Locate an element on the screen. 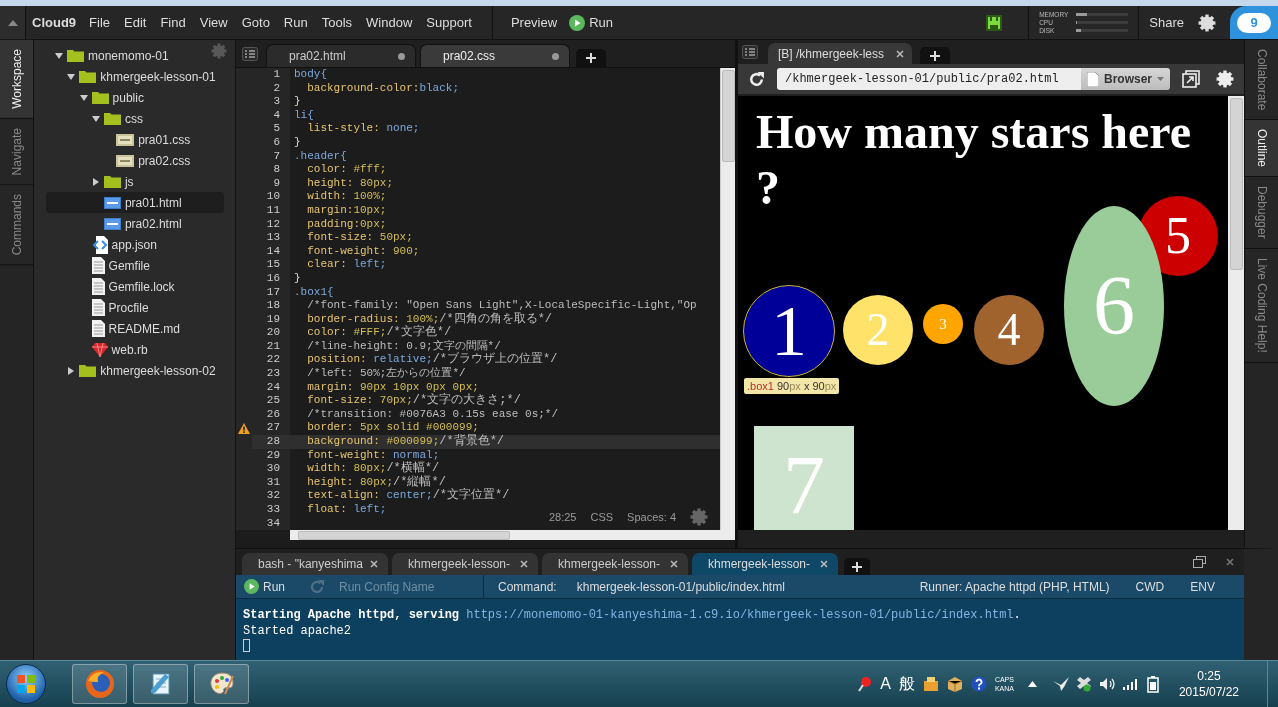  editor-tab: pra02.css is located at coordinates (495, 55).